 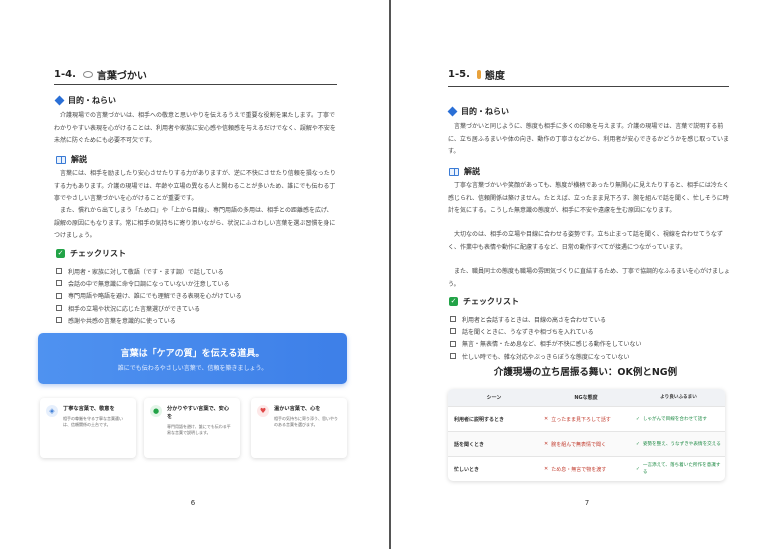 I want to click on checklist-item: 利用者と会話するときは、目線の高さを合わせている, so click(x=546, y=319).